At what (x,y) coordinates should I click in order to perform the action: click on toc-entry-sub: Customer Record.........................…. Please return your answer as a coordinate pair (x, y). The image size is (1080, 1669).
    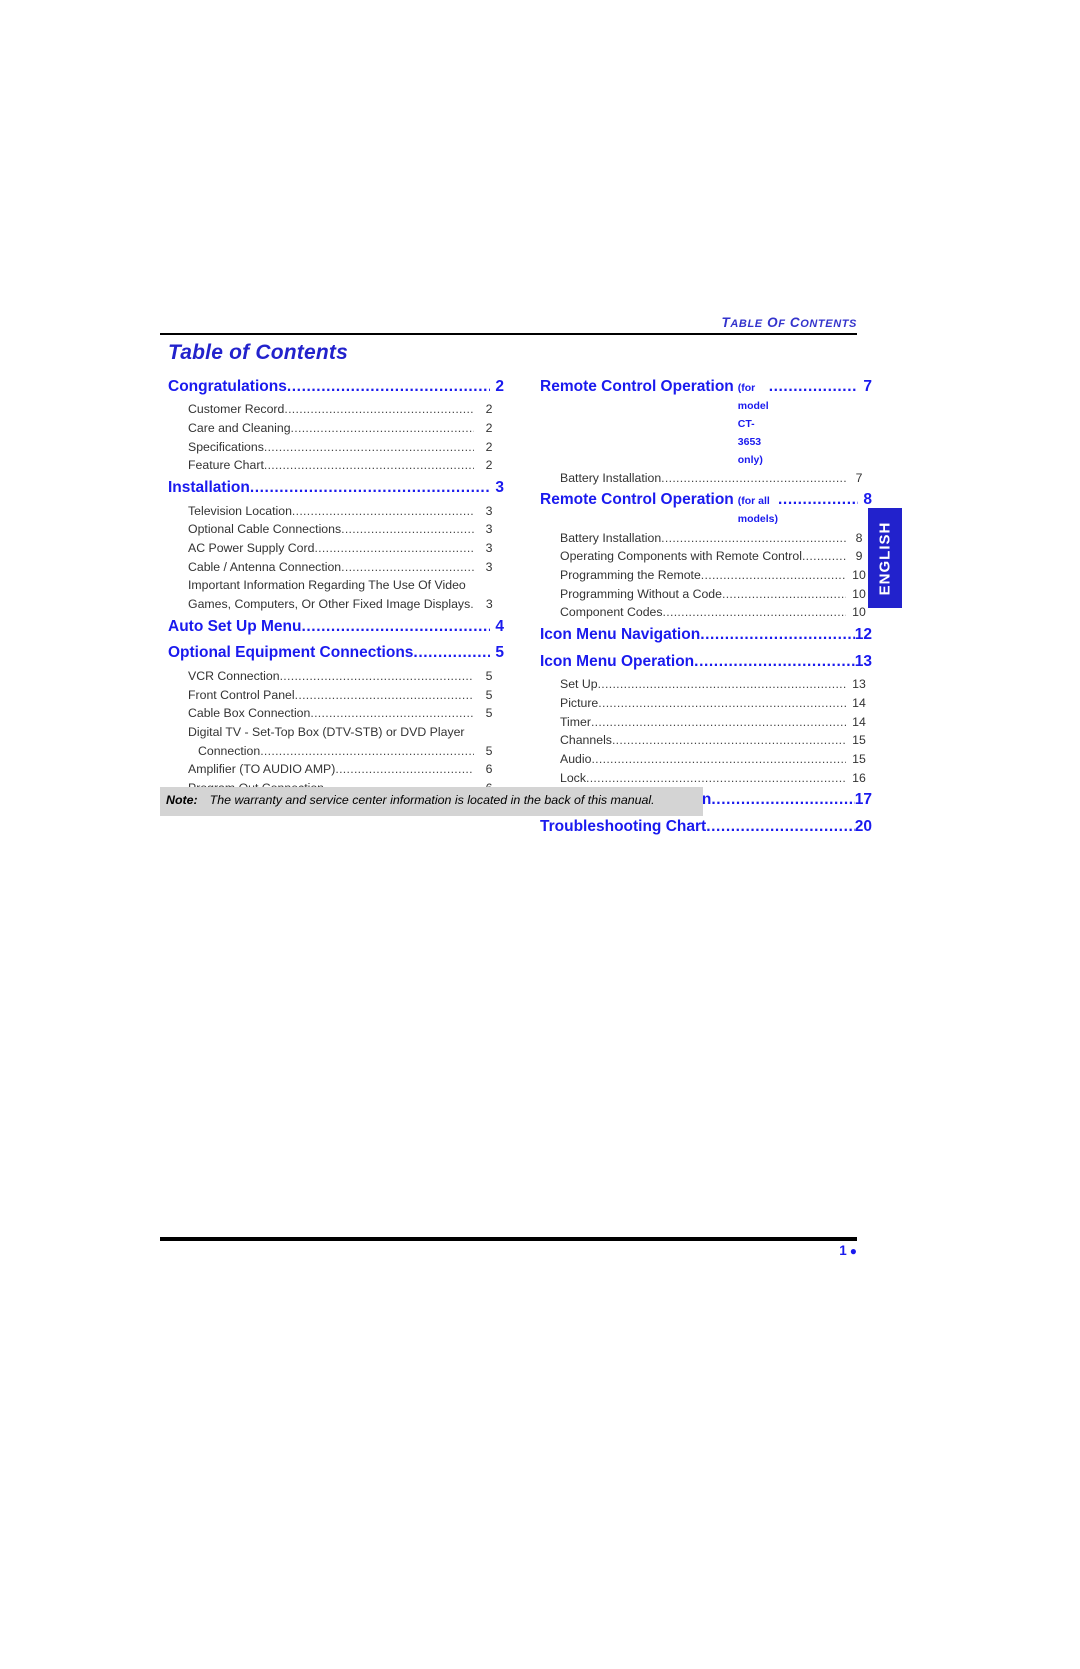
    Looking at the image, I should click on (332, 409).